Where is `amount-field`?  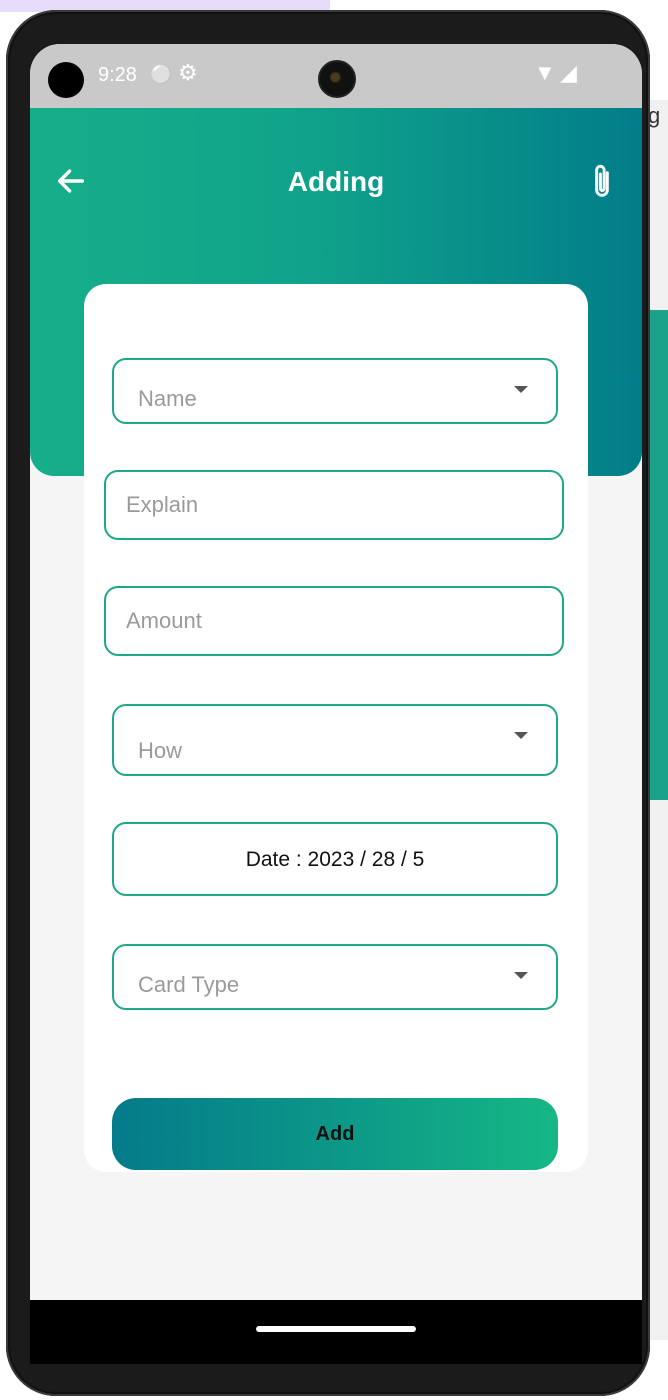 amount-field is located at coordinates (334, 621).